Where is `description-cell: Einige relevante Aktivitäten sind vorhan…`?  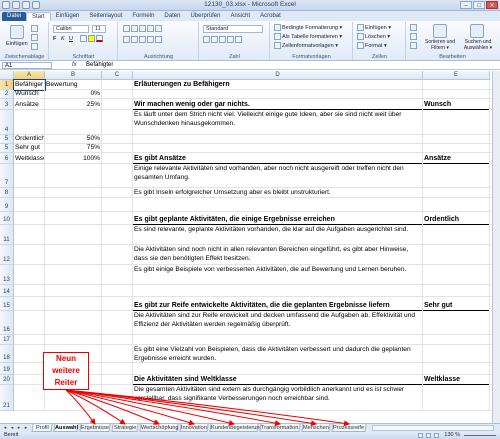
description-cell: Einige relevante Aktivitäten sind vorhan… is located at coordinates (278, 176).